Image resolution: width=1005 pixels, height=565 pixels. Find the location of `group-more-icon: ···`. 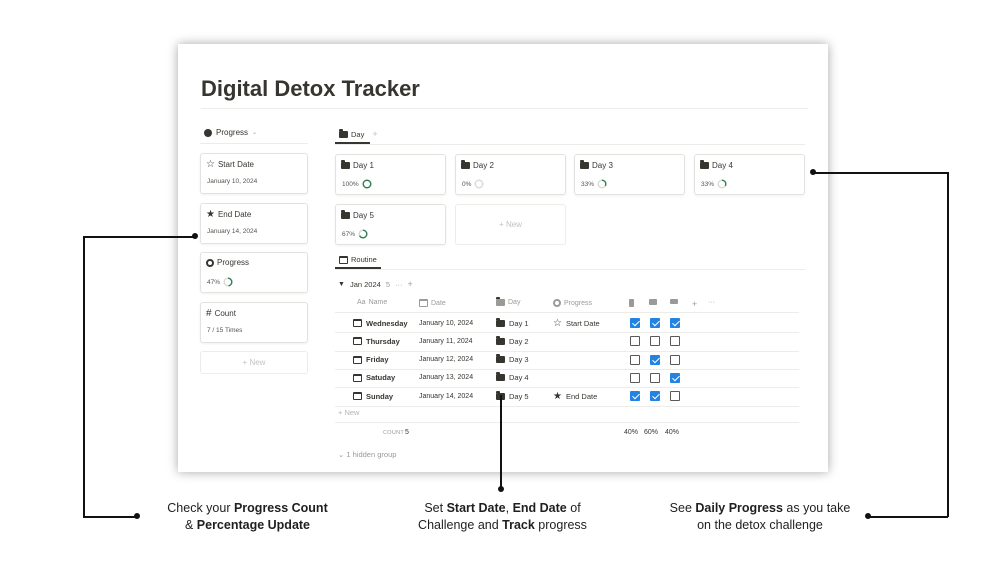

group-more-icon: ··· is located at coordinates (399, 284).